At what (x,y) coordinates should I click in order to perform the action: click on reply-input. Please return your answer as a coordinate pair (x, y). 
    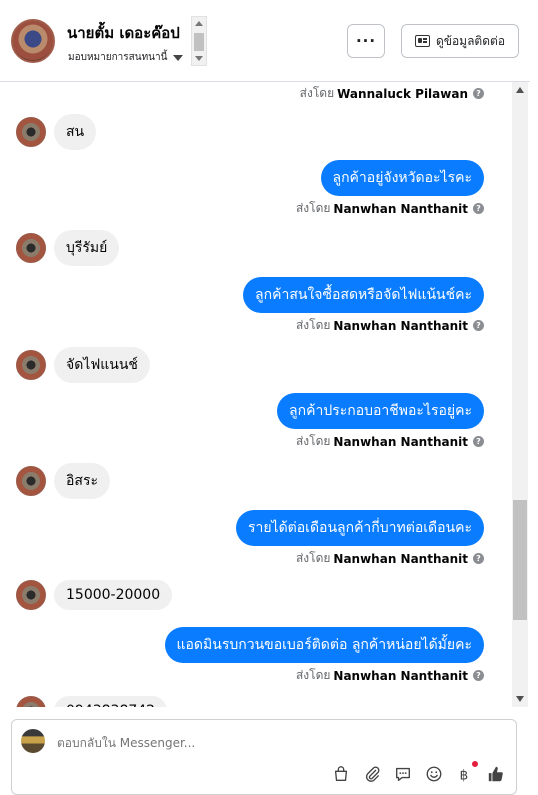
    Looking at the image, I should click on (207, 743).